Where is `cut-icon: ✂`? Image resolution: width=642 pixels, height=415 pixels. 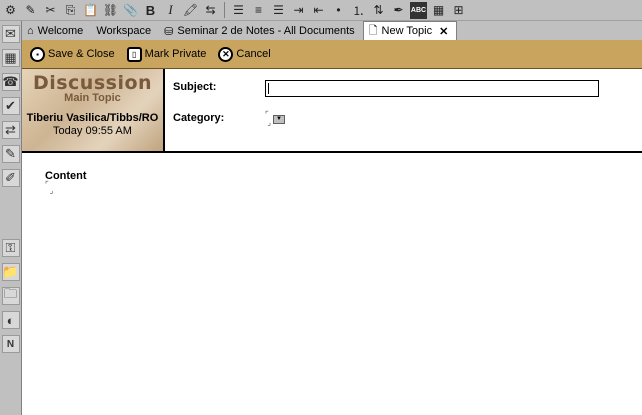
cut-icon: ✂ is located at coordinates (50, 10).